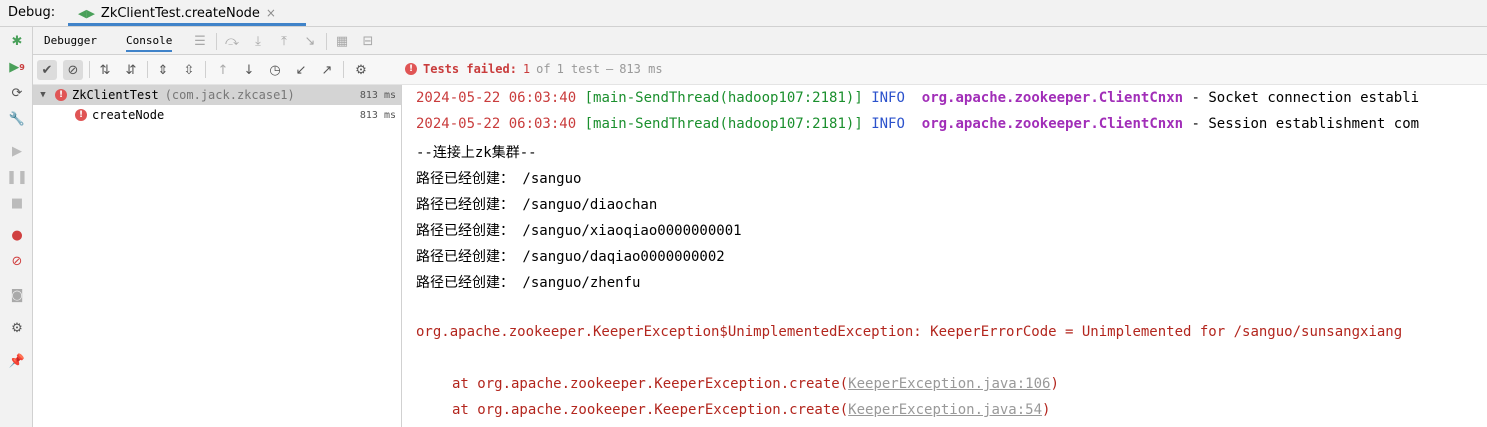 Image resolution: width=1487 pixels, height=427 pixels. What do you see at coordinates (499, 179) in the screenshot?
I see `output-line: 路径已经创建： /sanguo` at bounding box center [499, 179].